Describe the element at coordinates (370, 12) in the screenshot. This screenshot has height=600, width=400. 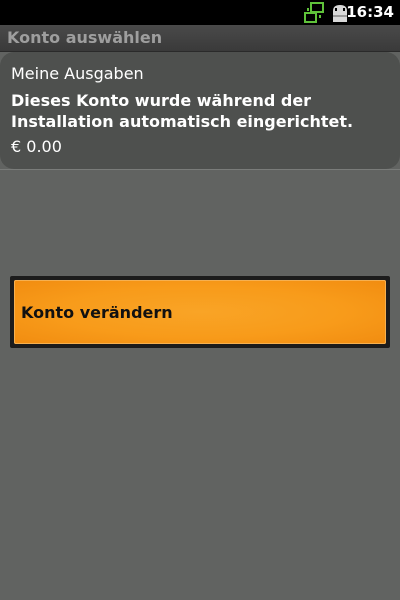
I see `status-time: 16:34` at that location.